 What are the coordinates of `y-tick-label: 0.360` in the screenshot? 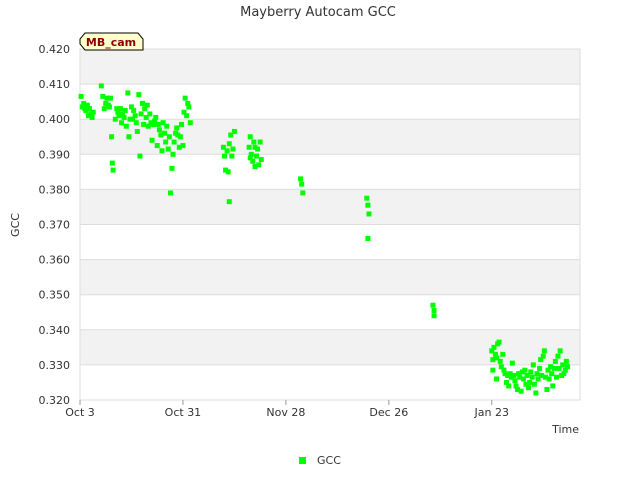 It's located at (55, 260).